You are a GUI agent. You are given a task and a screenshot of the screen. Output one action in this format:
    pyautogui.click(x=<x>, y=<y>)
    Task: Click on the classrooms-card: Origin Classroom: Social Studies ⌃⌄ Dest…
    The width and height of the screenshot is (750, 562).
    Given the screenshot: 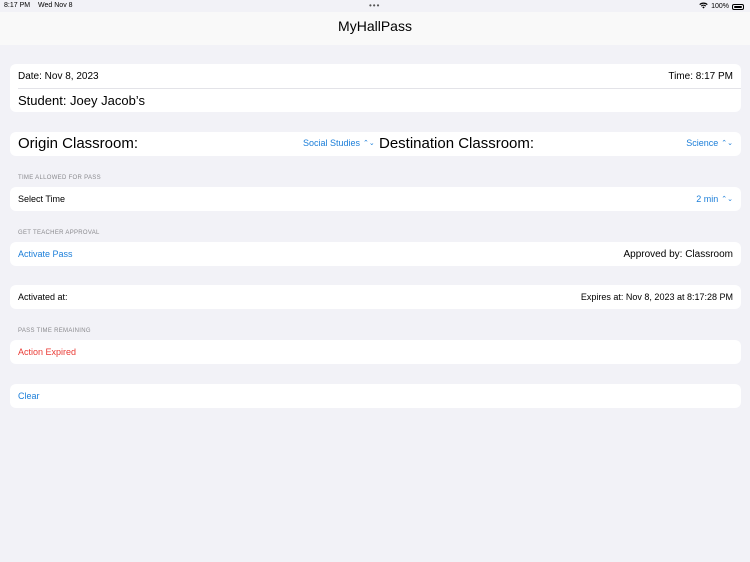 What is the action you would take?
    pyautogui.click(x=375, y=144)
    